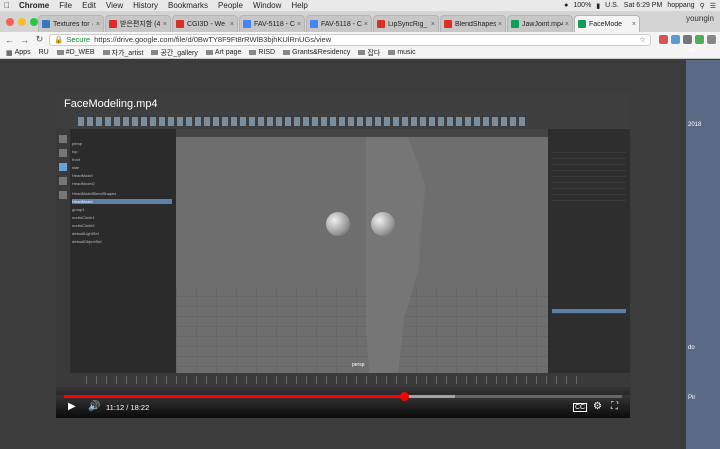  I want to click on left-eye-sphere, so click(338, 224).